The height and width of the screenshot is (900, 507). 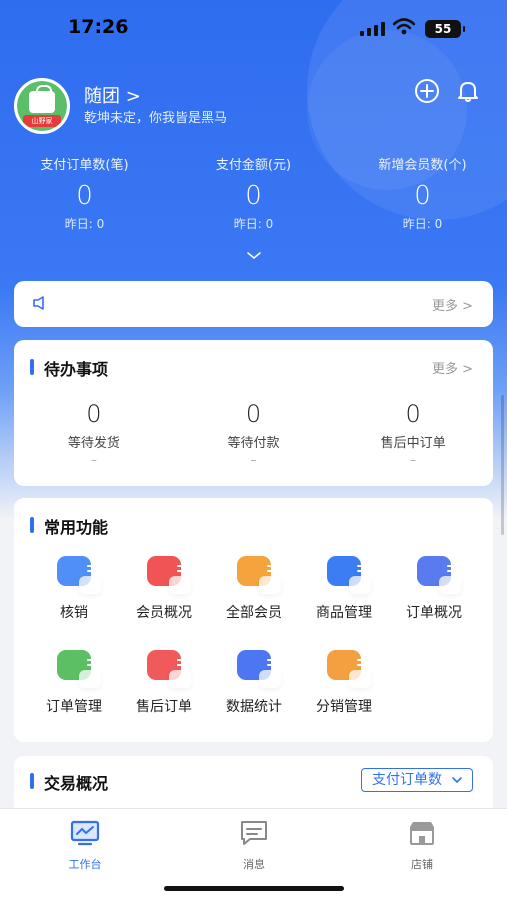 I want to click on distribution-icon, so click(x=349, y=669).